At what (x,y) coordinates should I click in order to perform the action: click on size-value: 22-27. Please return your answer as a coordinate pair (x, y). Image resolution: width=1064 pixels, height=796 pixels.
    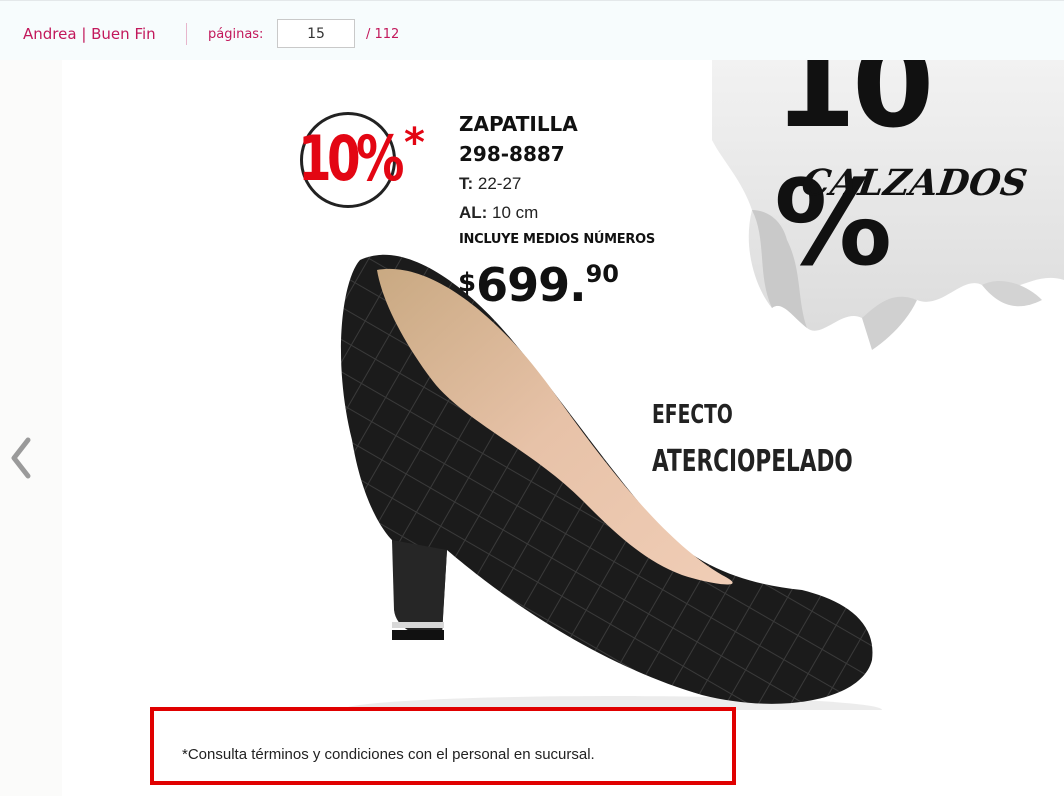
    Looking at the image, I should click on (497, 183).